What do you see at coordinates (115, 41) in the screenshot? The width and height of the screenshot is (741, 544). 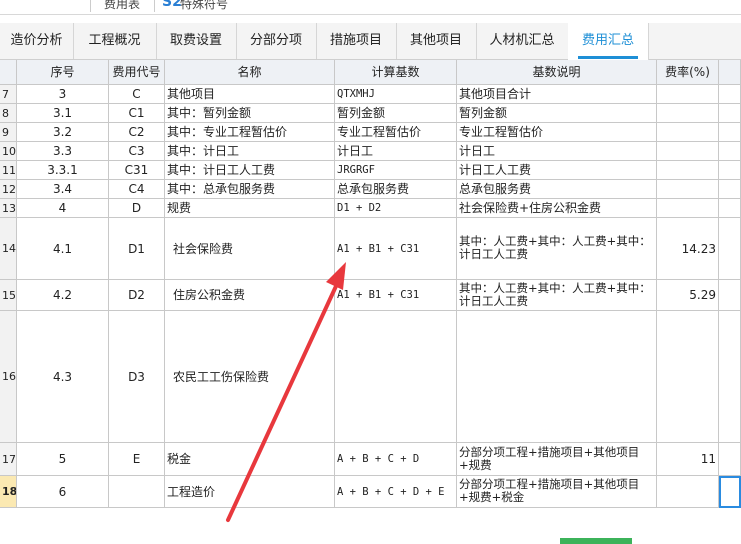 I see `tab-project-overview: 工程概况` at bounding box center [115, 41].